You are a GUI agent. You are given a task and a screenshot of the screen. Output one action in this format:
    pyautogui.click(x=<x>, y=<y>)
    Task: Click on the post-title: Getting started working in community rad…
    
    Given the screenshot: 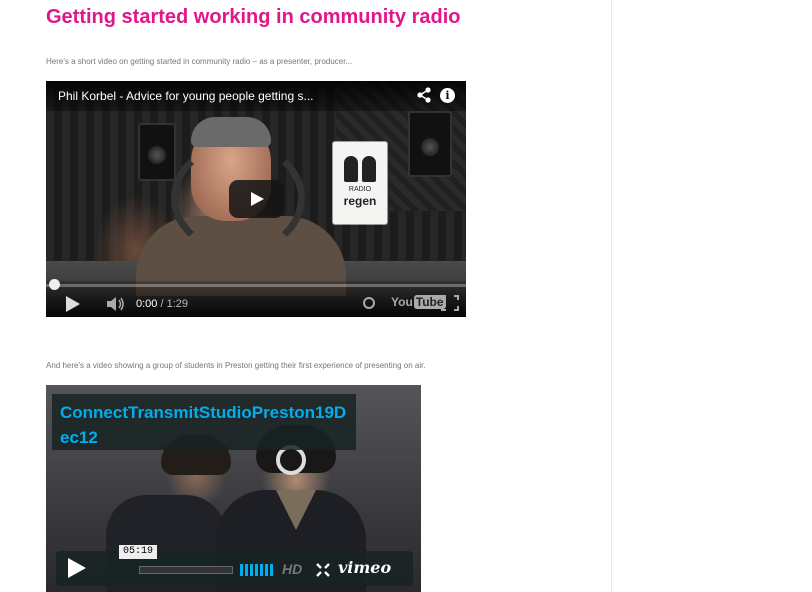 What is the action you would take?
    pyautogui.click(x=253, y=17)
    